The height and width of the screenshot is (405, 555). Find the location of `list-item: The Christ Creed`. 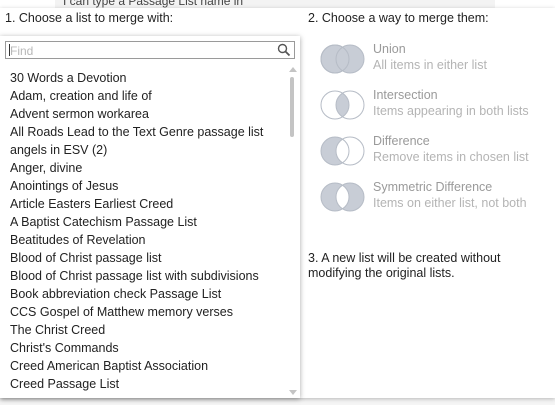

list-item: The Christ Creed is located at coordinates (147, 330).